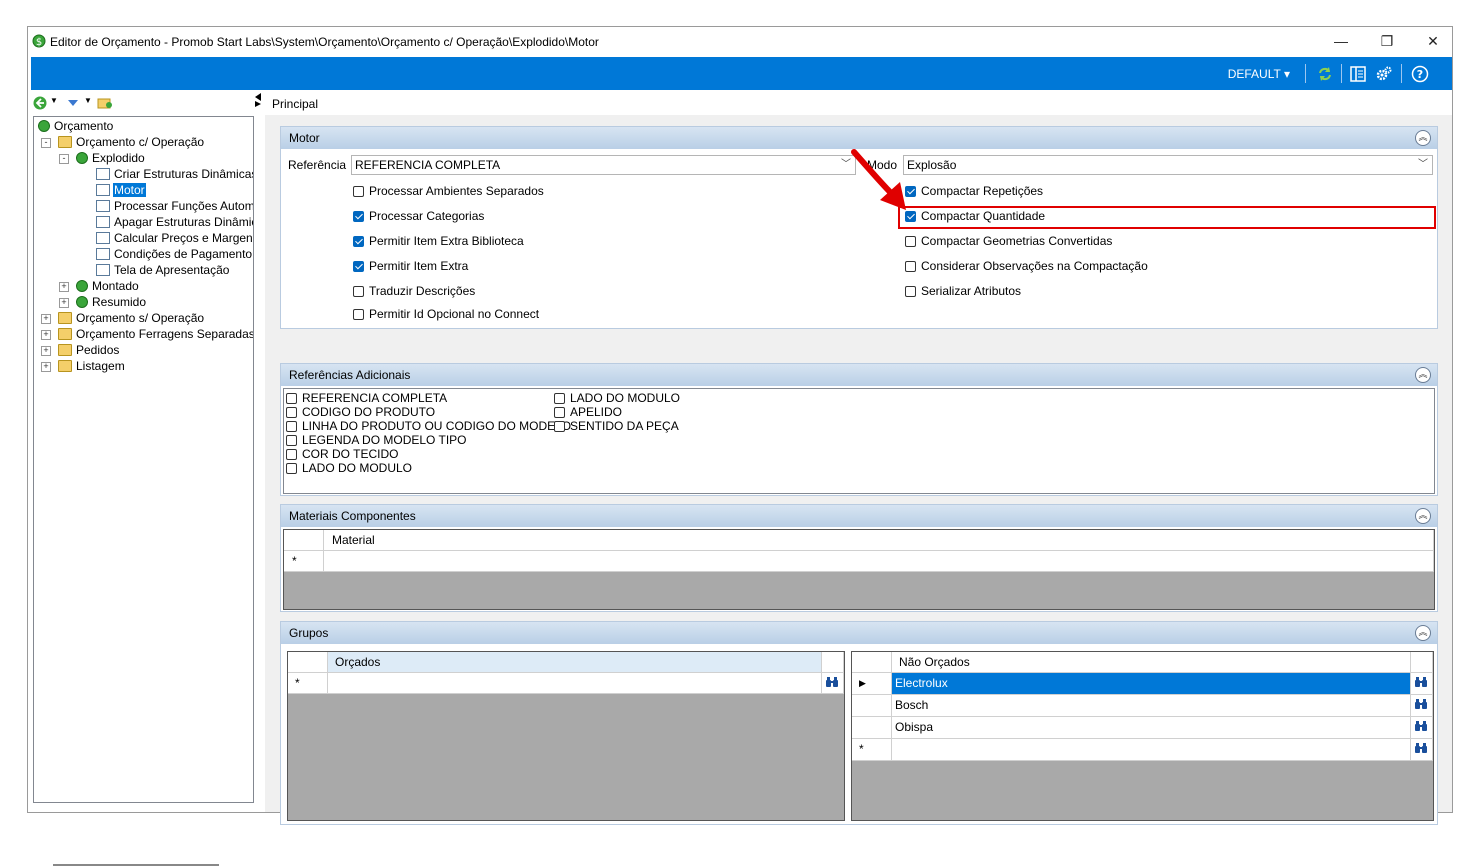  Describe the element at coordinates (108, 286) in the screenshot. I see `tree-node: Montado` at that location.